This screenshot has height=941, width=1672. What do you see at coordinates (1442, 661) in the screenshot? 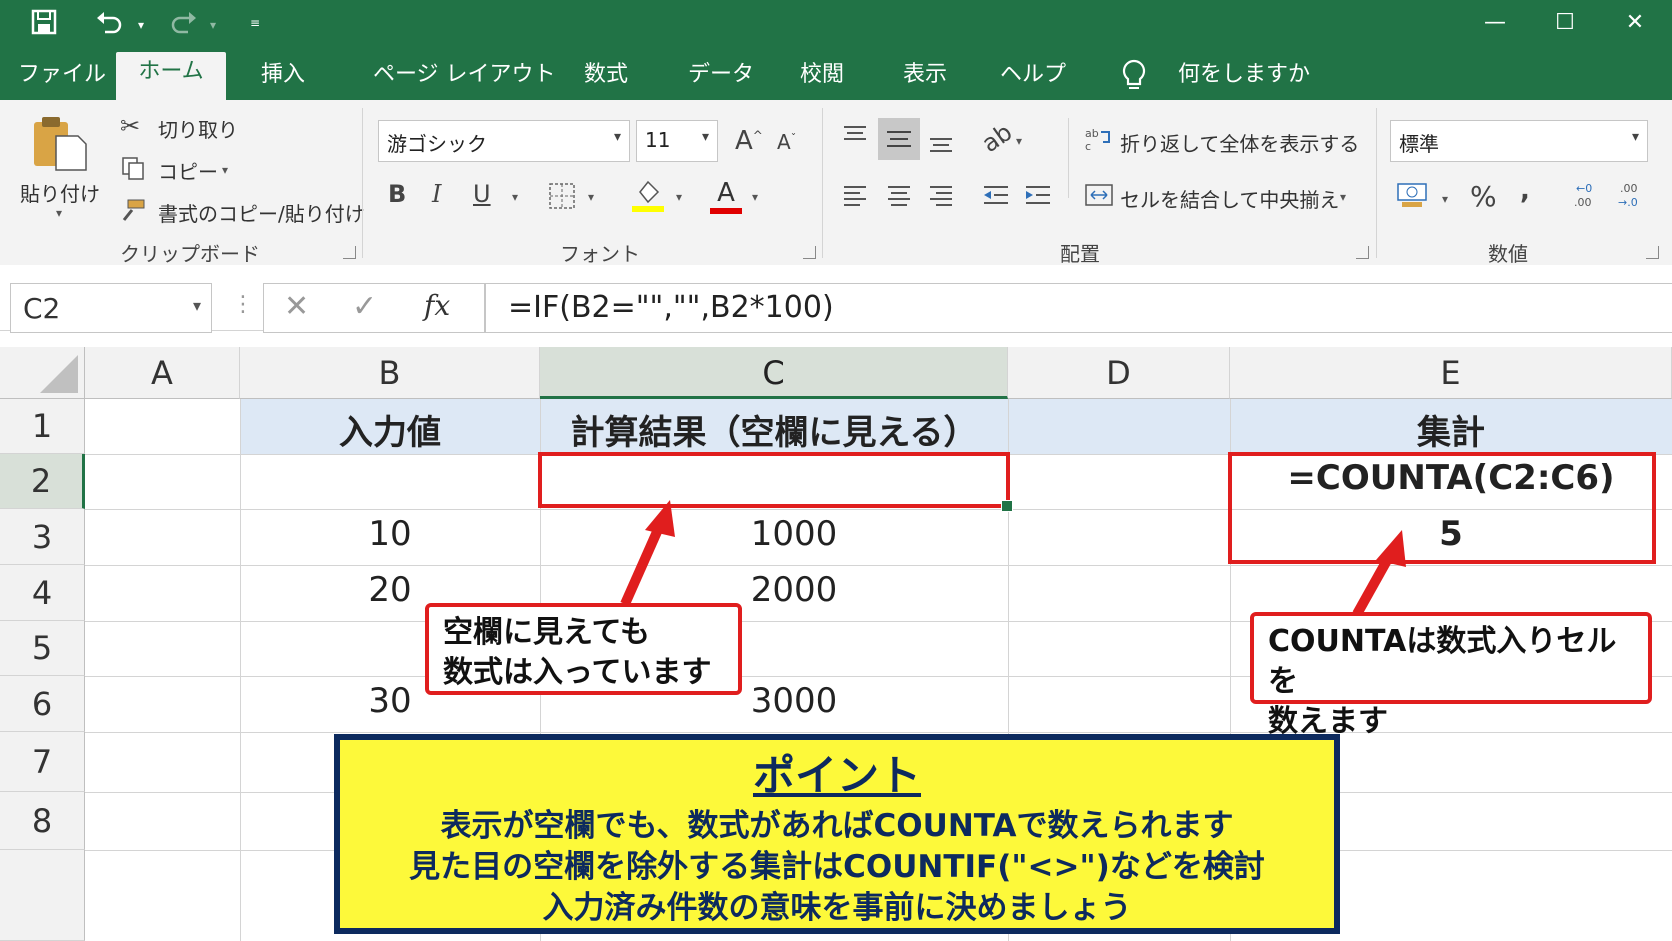
I see `right-callout-line-1: COUNTAは数式入りセルを` at bounding box center [1442, 661].